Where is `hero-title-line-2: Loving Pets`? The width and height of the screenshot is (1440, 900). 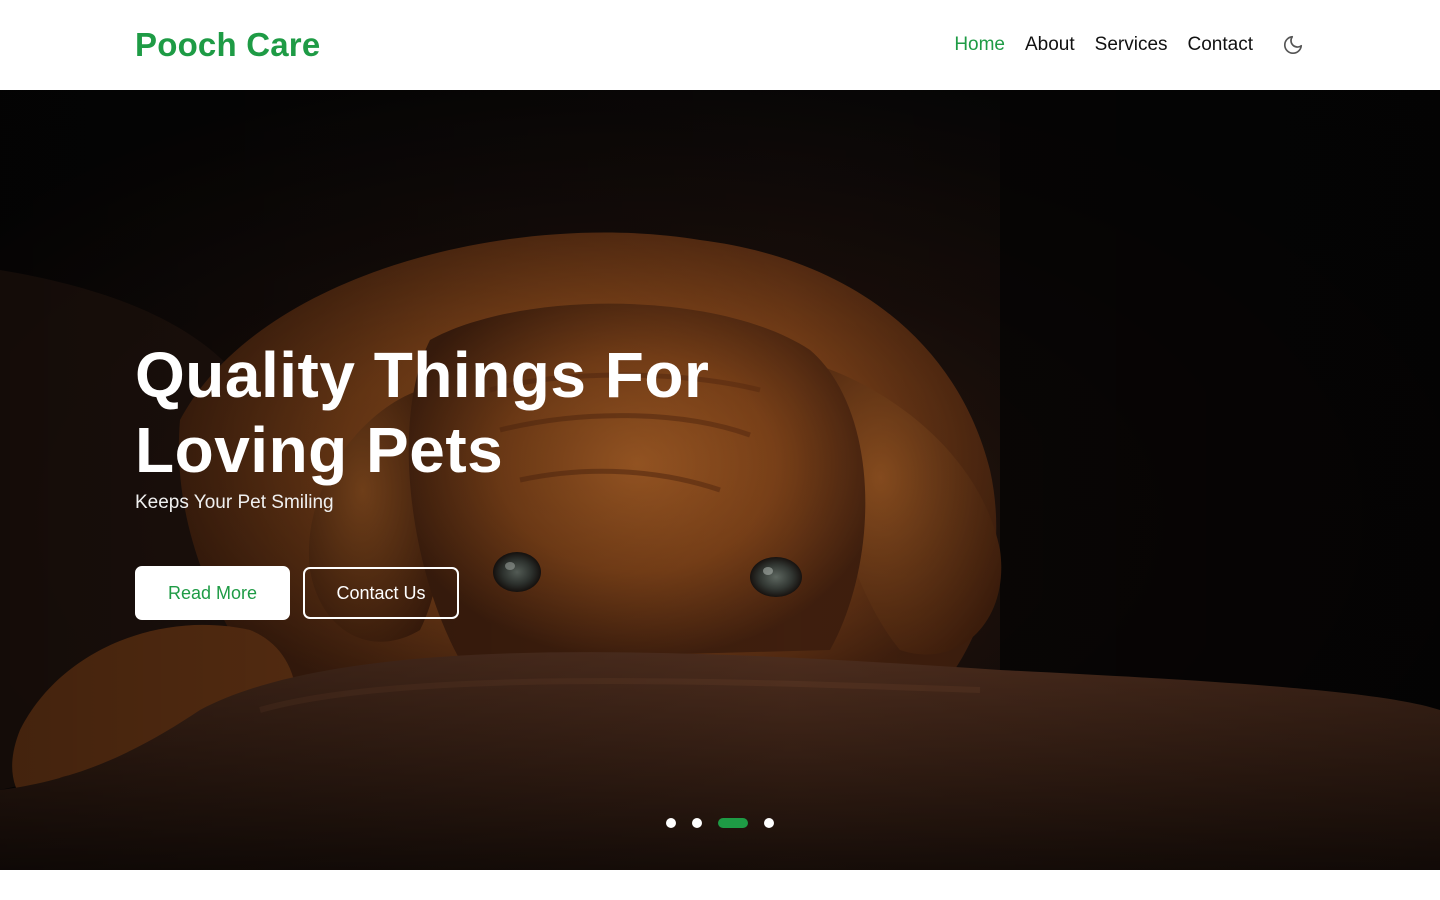
hero-title-line-2: Loving Pets is located at coordinates (319, 450).